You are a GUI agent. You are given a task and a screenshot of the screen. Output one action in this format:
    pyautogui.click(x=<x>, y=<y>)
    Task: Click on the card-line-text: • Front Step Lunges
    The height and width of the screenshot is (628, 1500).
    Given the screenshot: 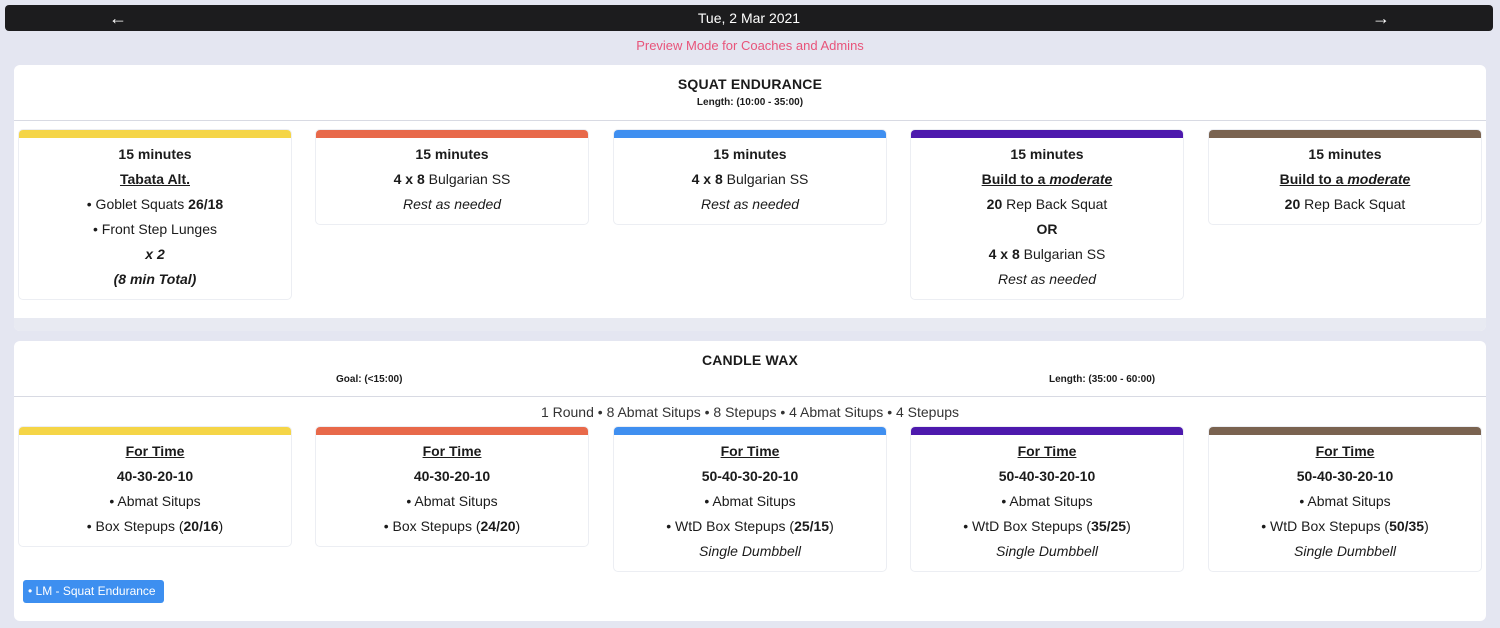 What is the action you would take?
    pyautogui.click(x=155, y=229)
    